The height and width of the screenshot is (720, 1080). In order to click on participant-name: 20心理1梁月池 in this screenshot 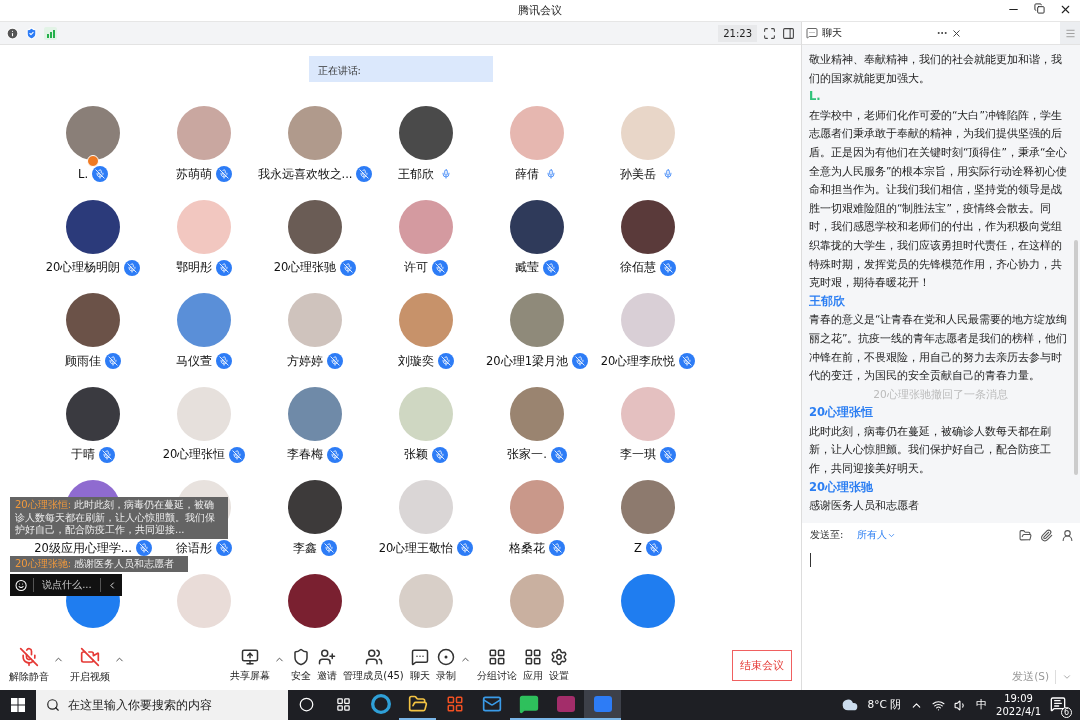, I will do `click(527, 361)`.